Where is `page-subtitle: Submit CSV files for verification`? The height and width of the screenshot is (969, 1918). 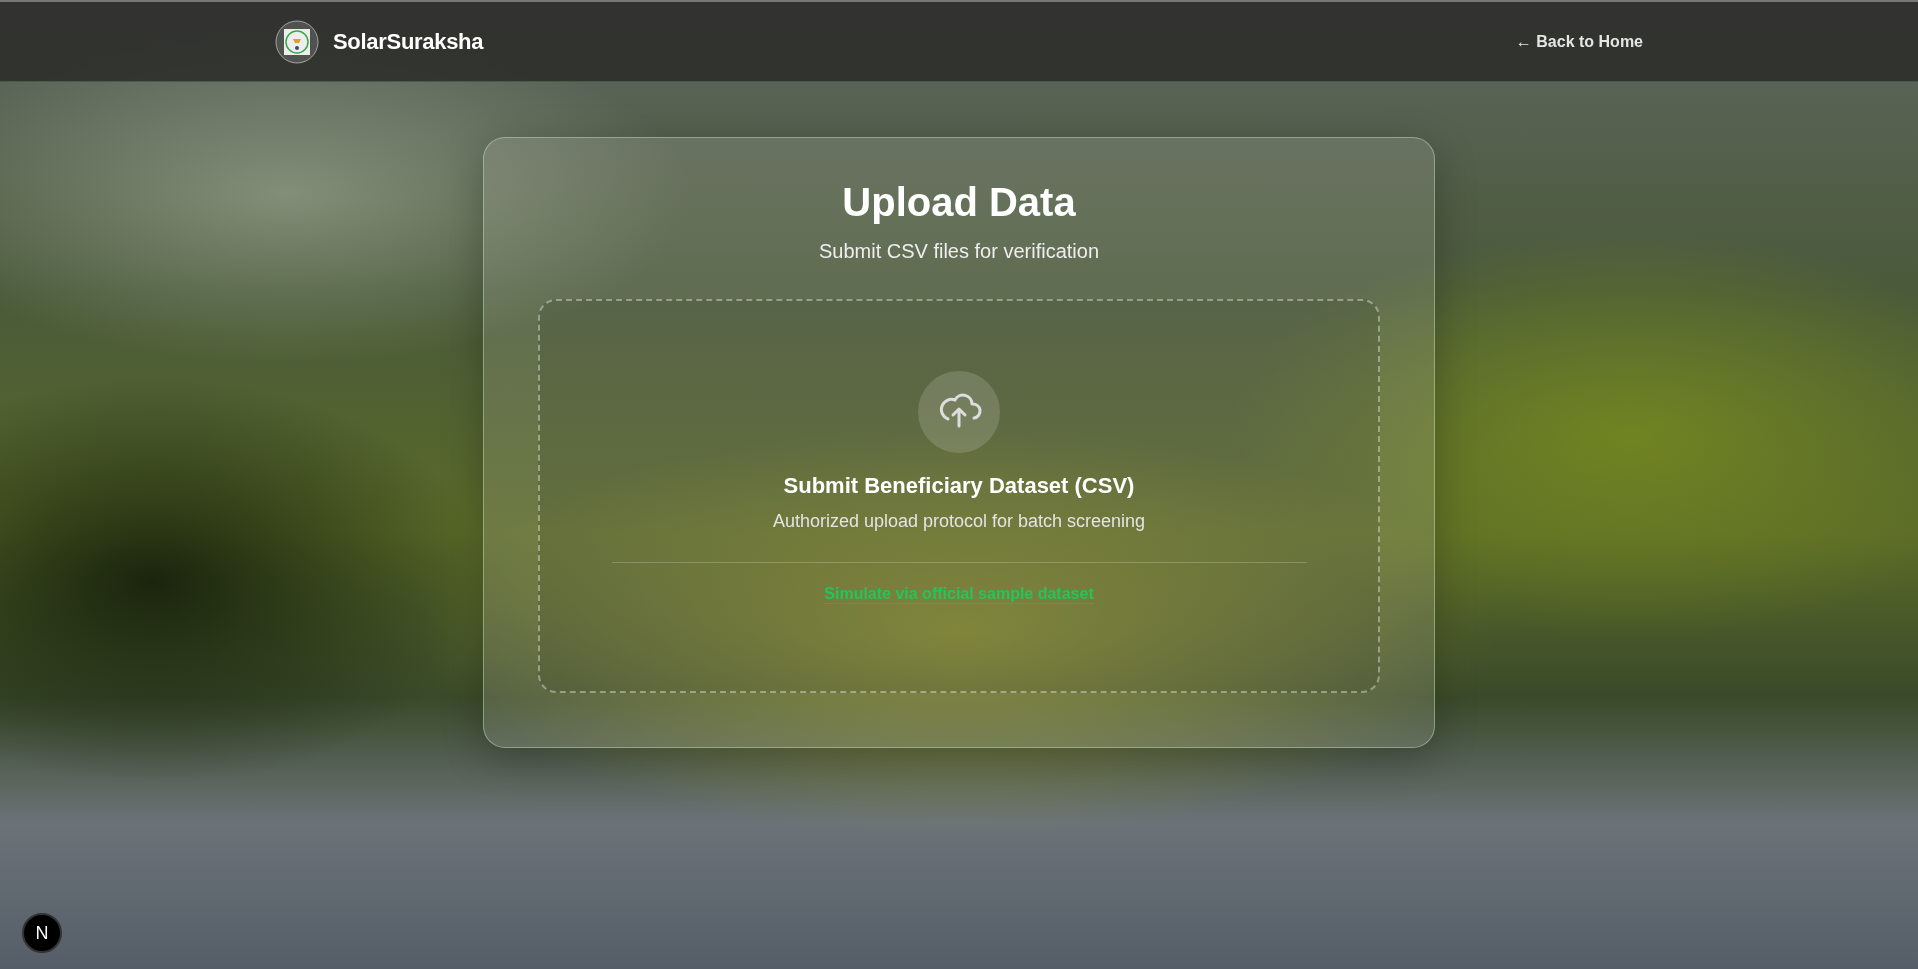 page-subtitle: Submit CSV files for verification is located at coordinates (959, 251).